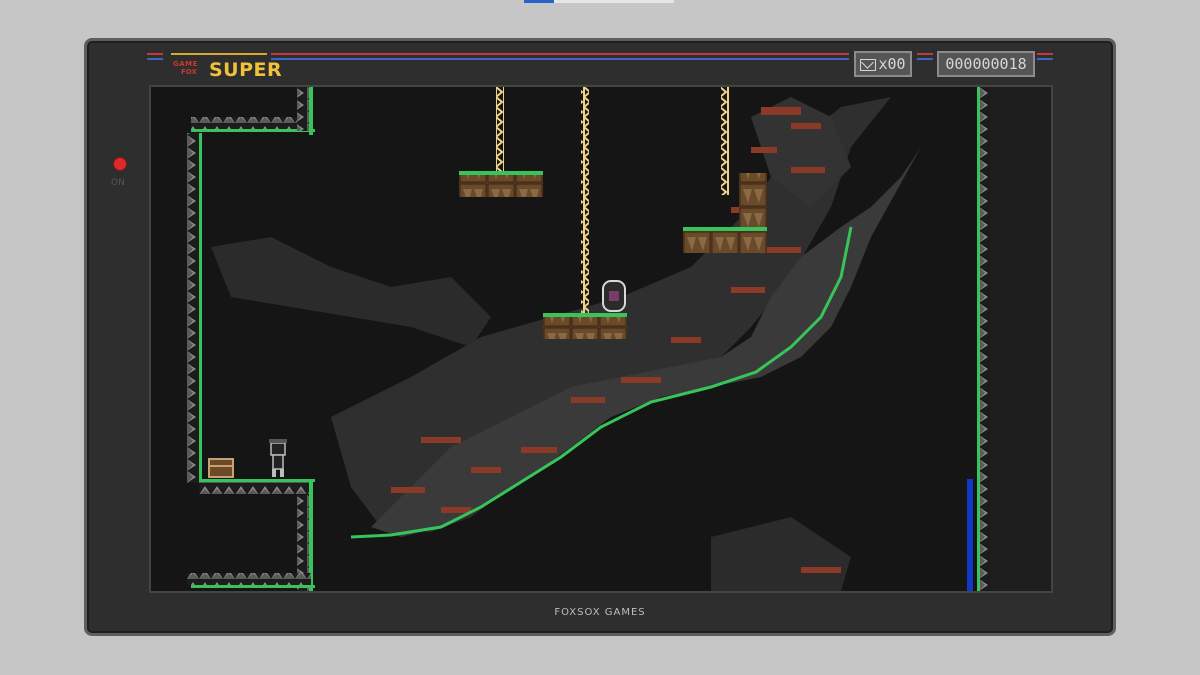 The height and width of the screenshot is (675, 1200). What do you see at coordinates (118, 183) in the screenshot?
I see `power-label: ON` at bounding box center [118, 183].